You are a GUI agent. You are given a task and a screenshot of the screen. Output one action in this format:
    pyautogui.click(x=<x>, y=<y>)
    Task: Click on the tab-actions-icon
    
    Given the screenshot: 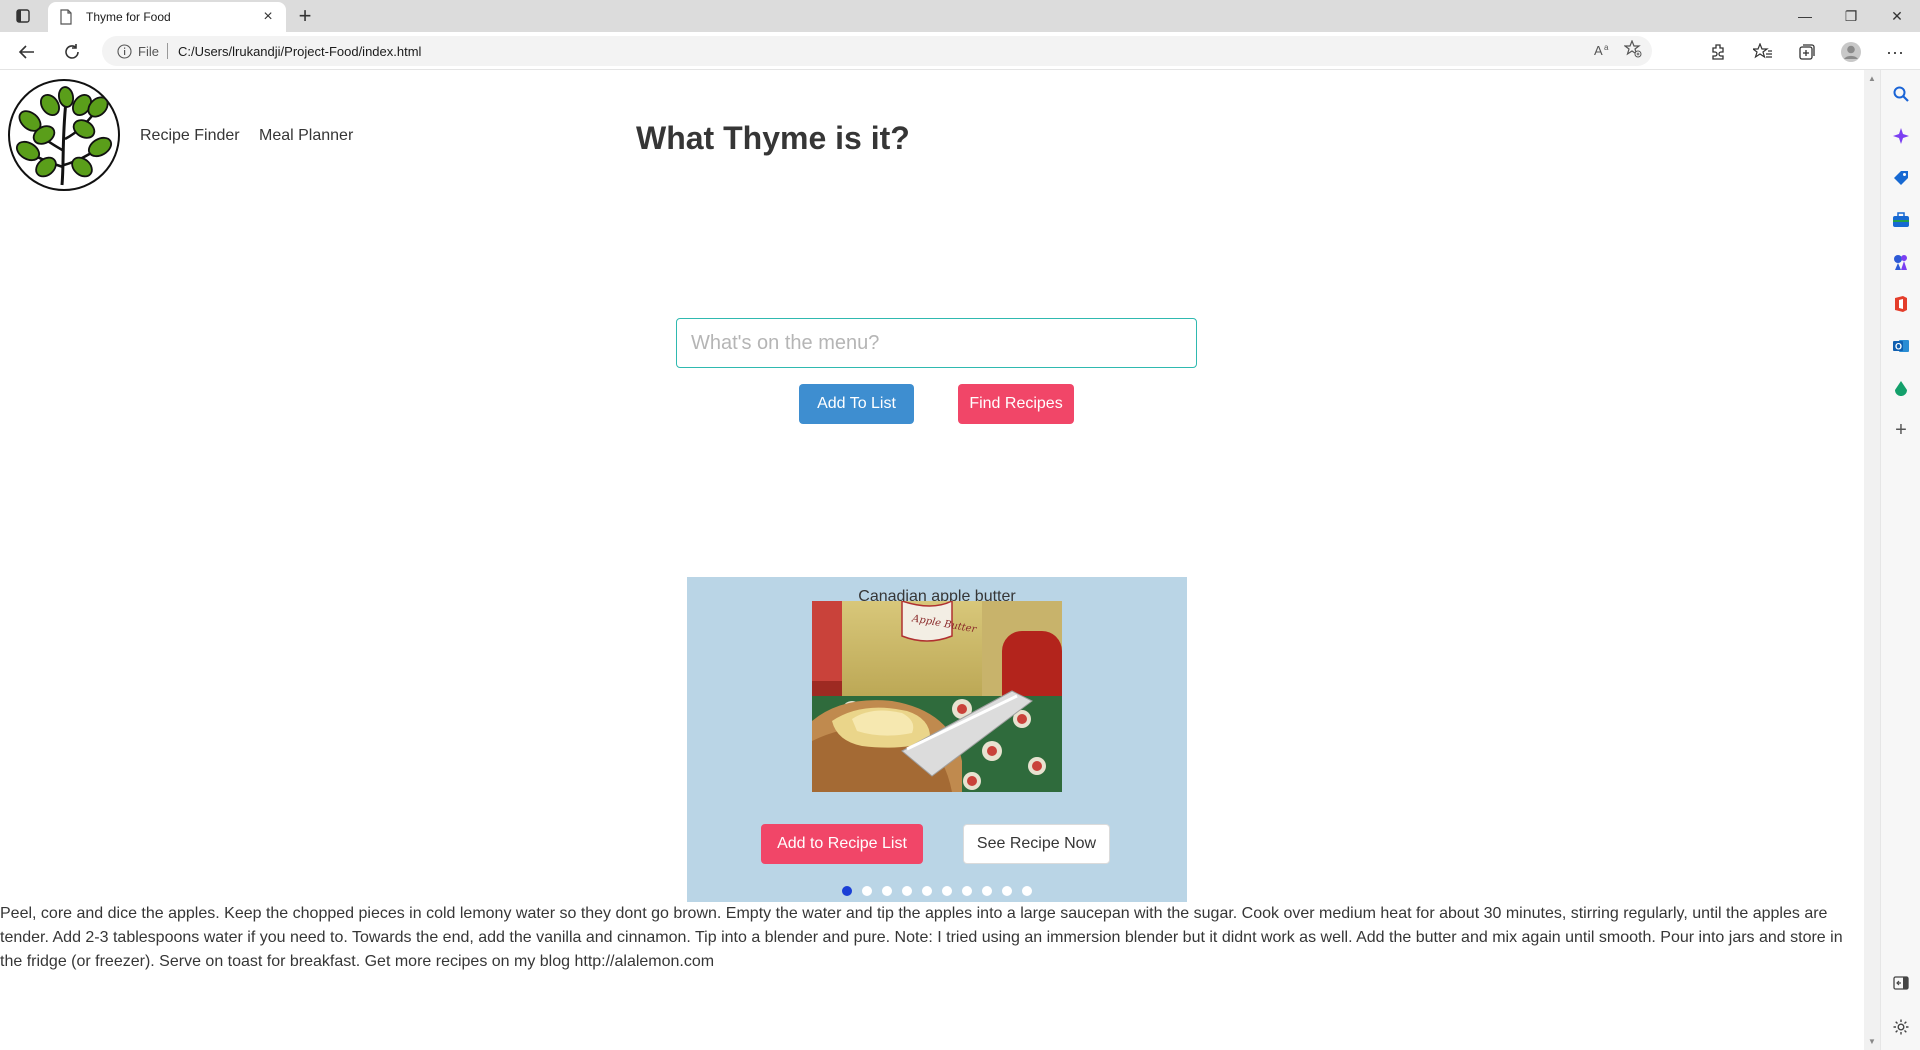 What is the action you would take?
    pyautogui.click(x=23, y=16)
    